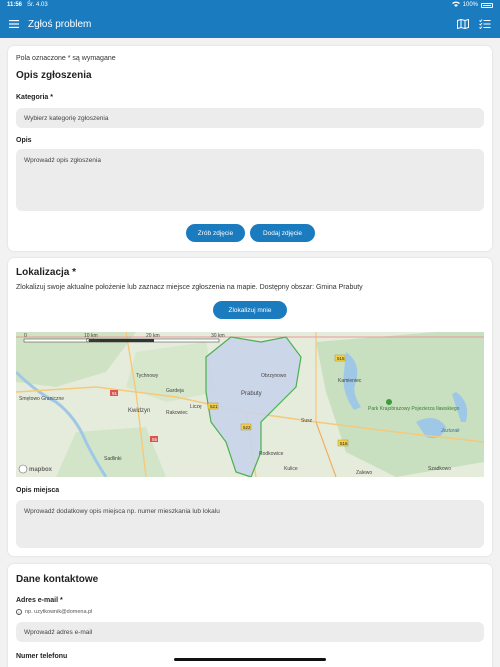  I want to click on email-field: Wprowadź adres e-mail, so click(250, 632).